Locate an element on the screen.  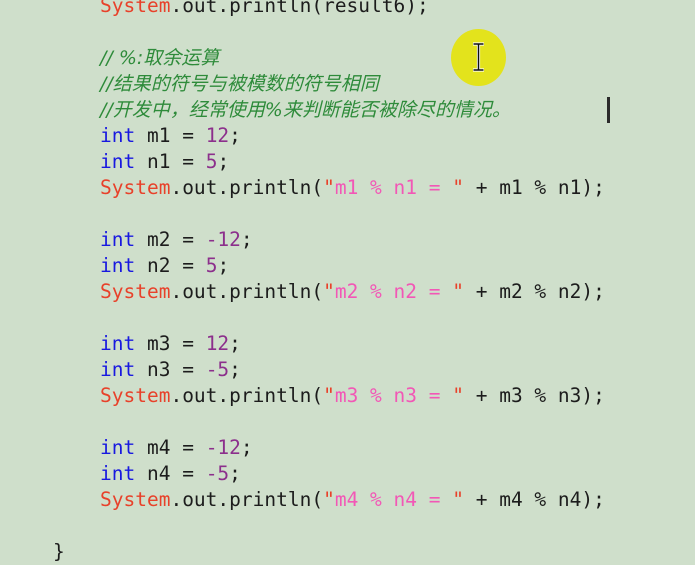
code-line: int n4 = -5; is located at coordinates (347, 474).